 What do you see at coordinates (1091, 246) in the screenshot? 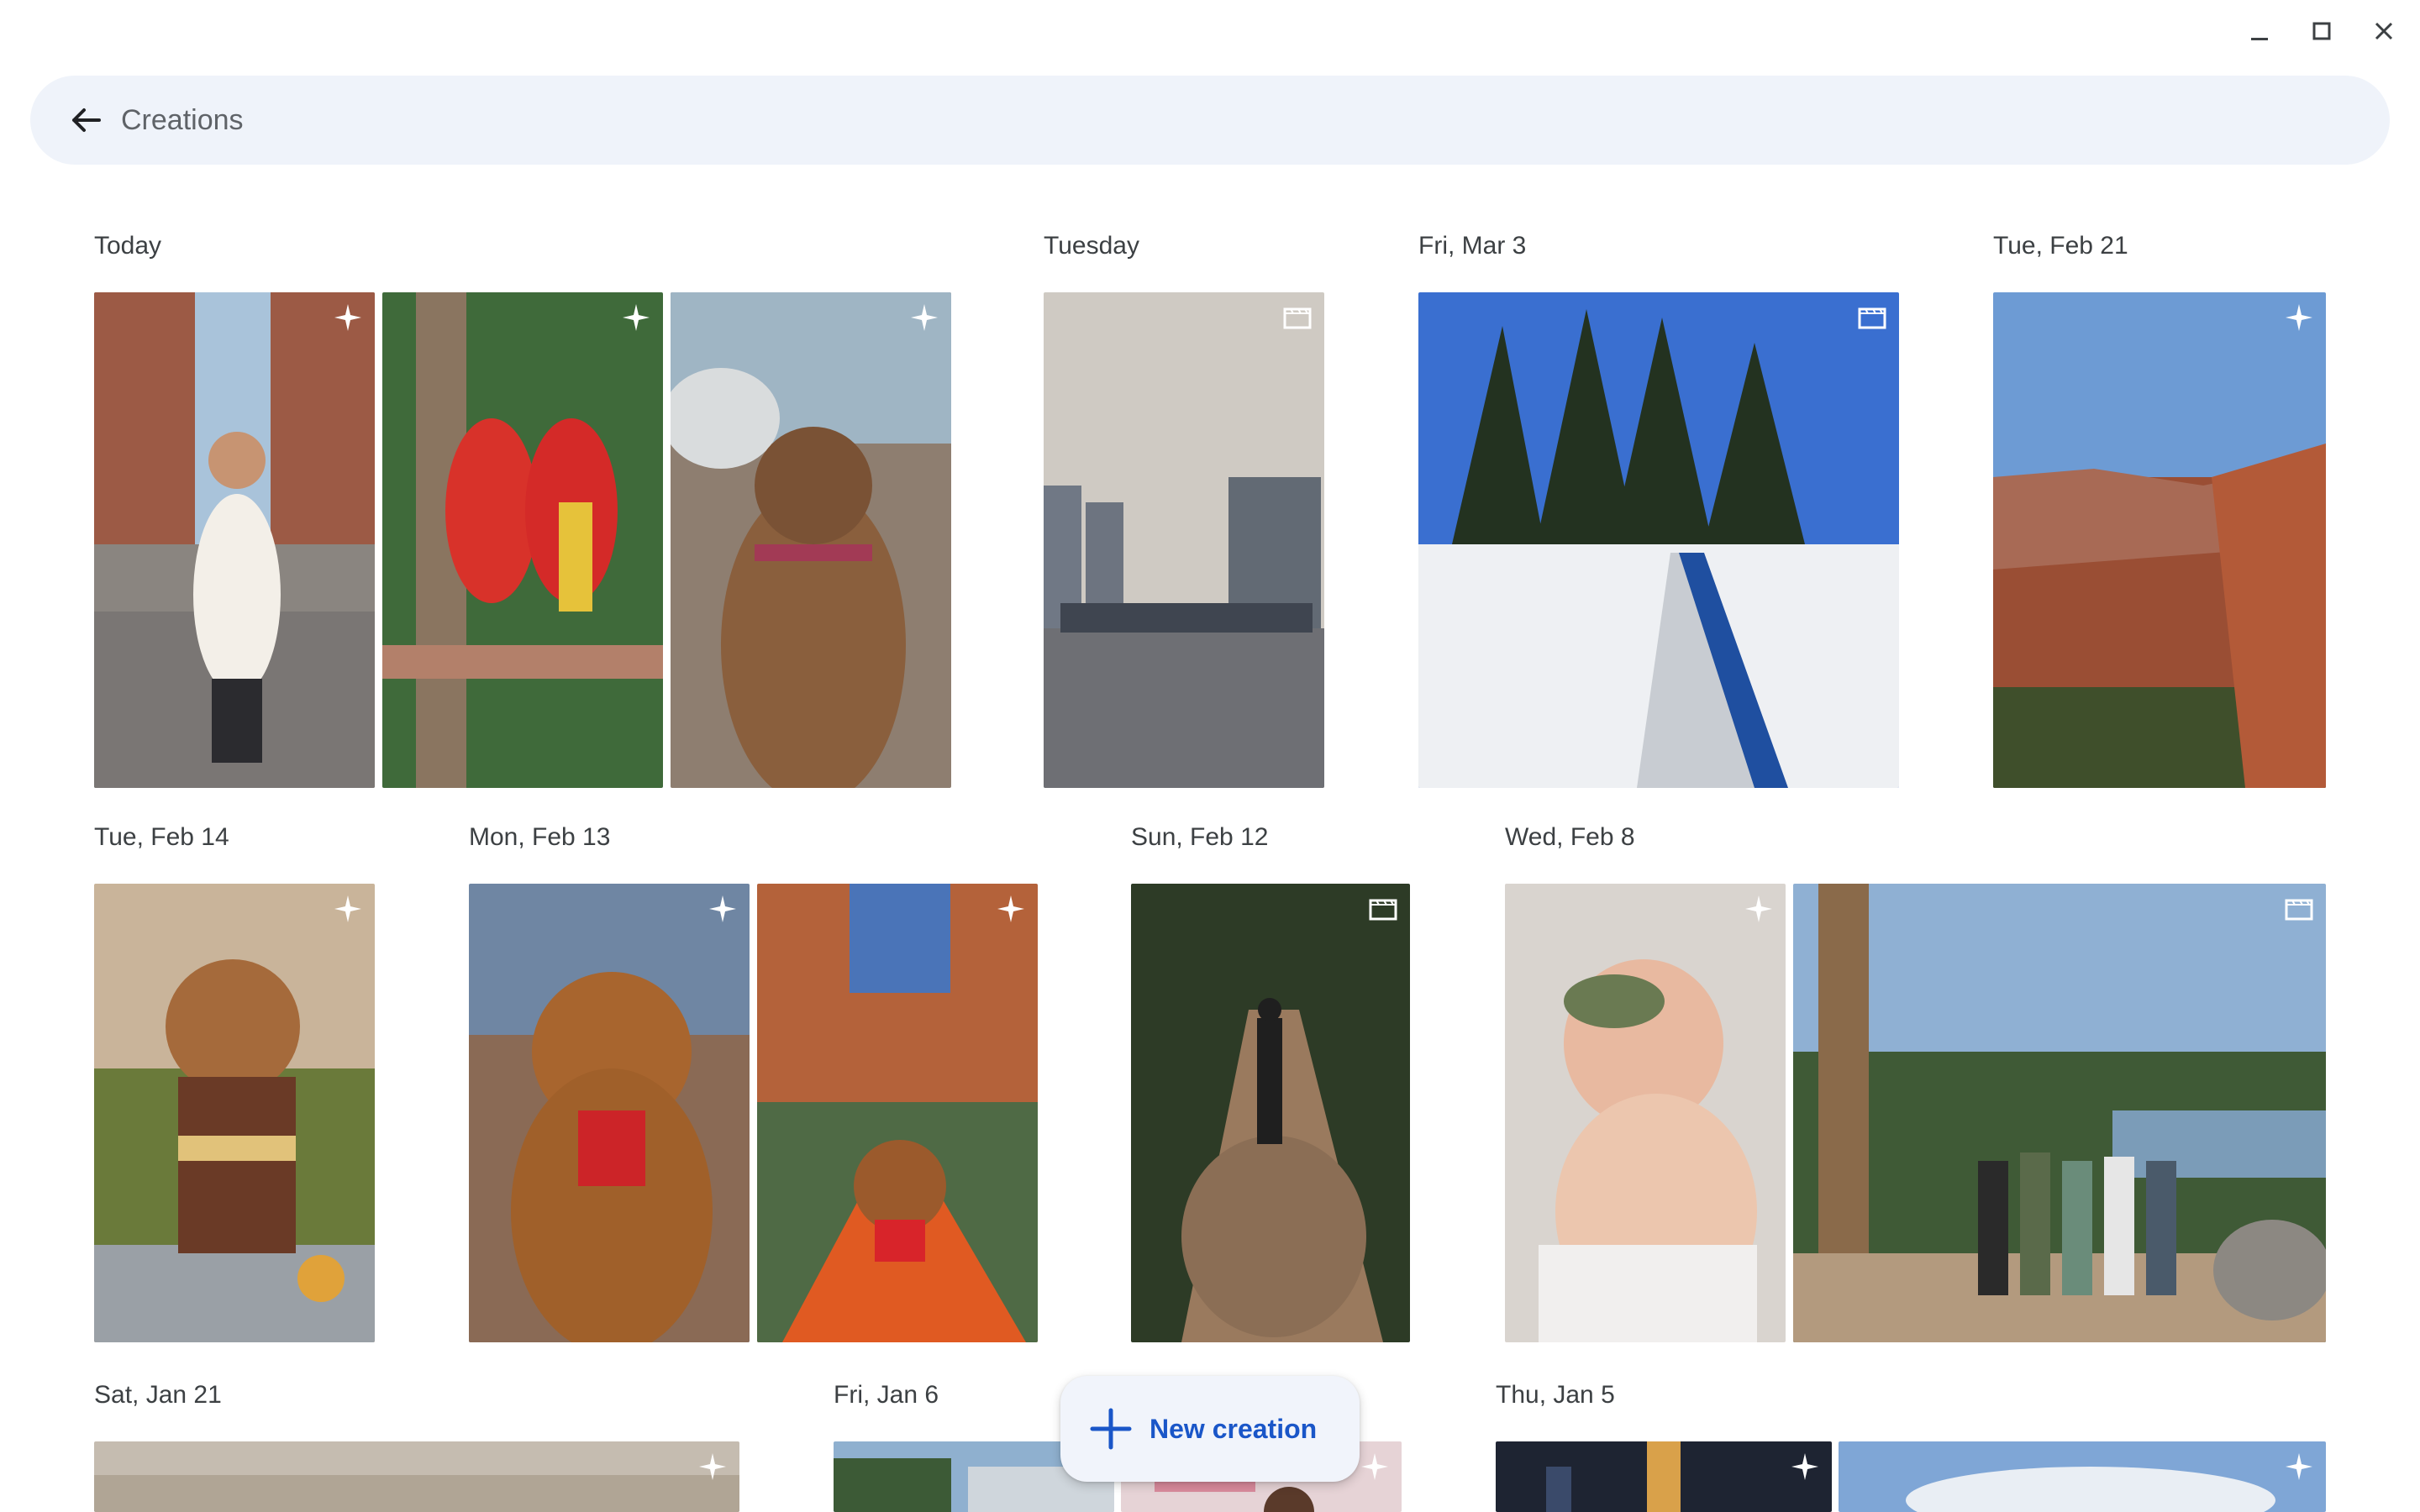
I see `group-date: Tuesday` at bounding box center [1091, 246].